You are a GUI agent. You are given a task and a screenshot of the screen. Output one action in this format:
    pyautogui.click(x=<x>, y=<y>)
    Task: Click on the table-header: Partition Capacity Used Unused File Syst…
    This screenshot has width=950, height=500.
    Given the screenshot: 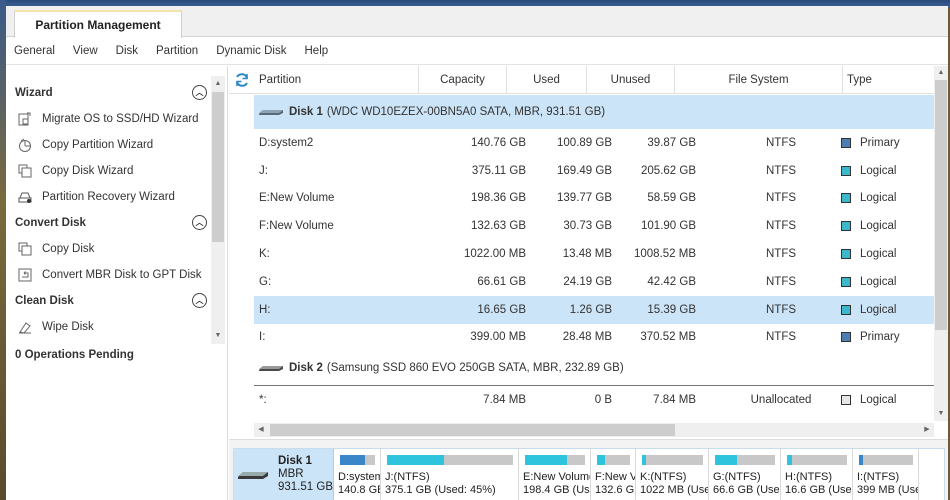 What is the action you would take?
    pyautogui.click(x=585, y=80)
    